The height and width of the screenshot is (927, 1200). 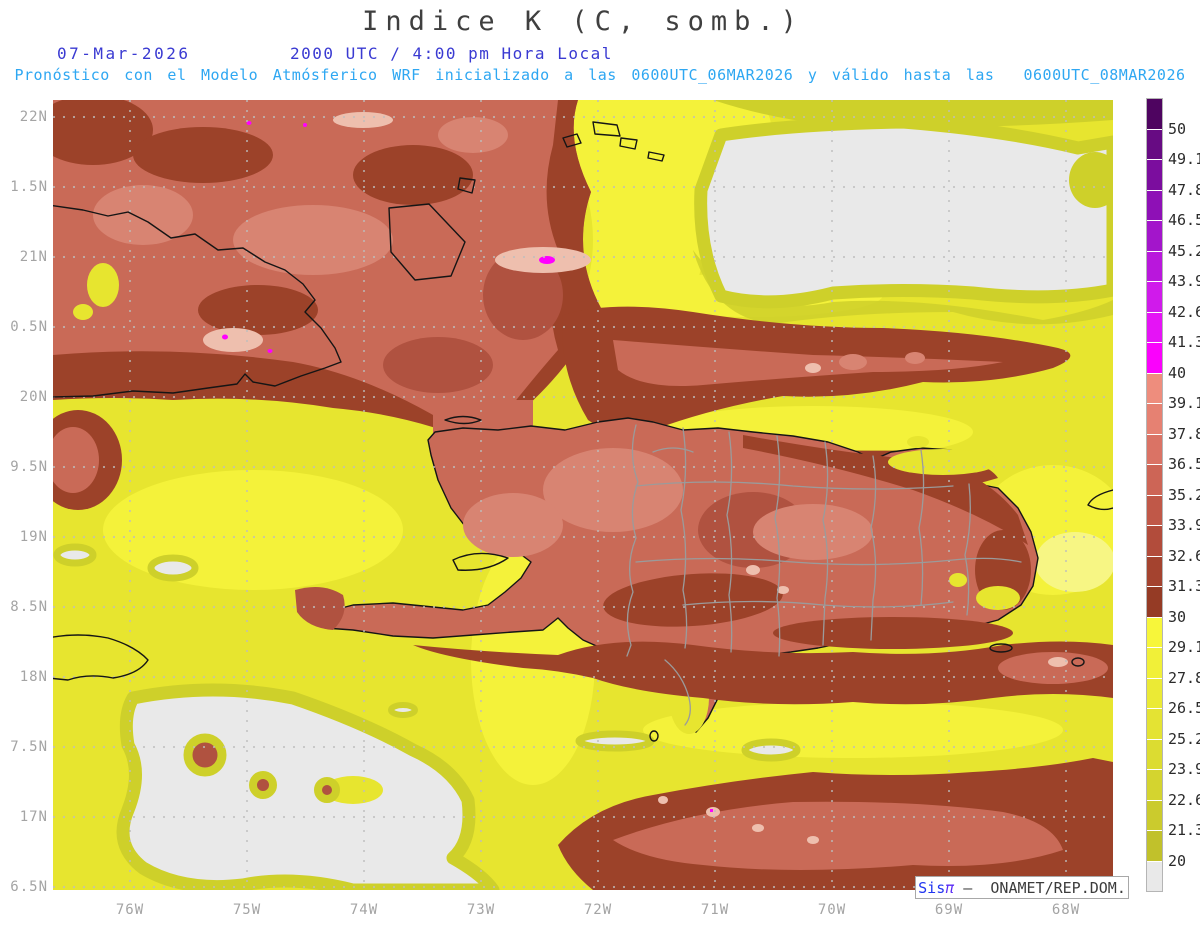 I want to click on lat-label: 7.5N, so click(x=29, y=747).